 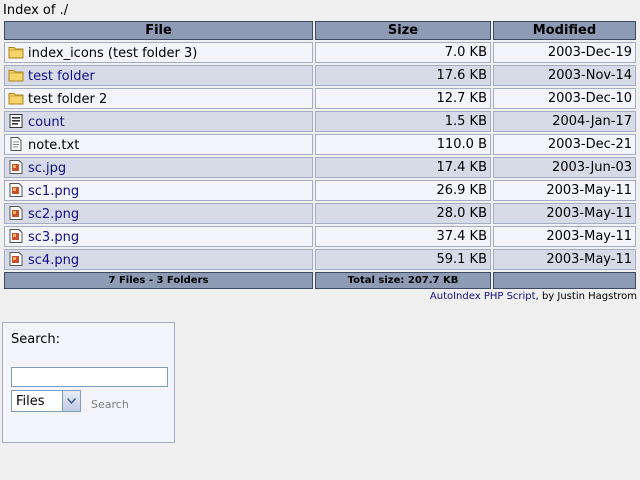 I want to click on file-name-cell: sc3.png, so click(x=158, y=236).